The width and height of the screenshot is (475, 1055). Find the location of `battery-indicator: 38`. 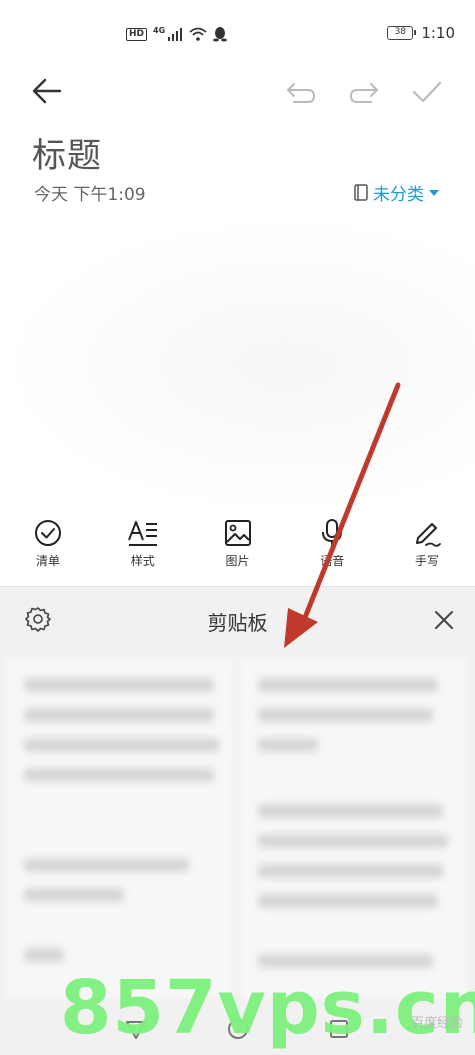

battery-indicator: 38 is located at coordinates (402, 33).